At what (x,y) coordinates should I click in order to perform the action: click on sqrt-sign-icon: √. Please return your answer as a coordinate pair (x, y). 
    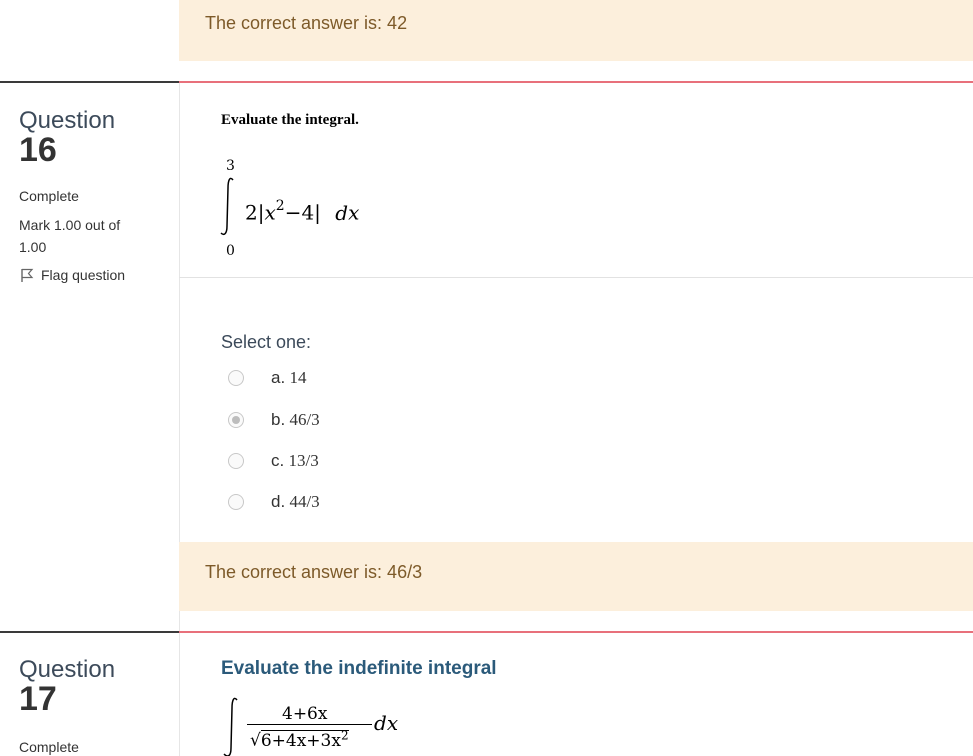
    Looking at the image, I should click on (255, 740).